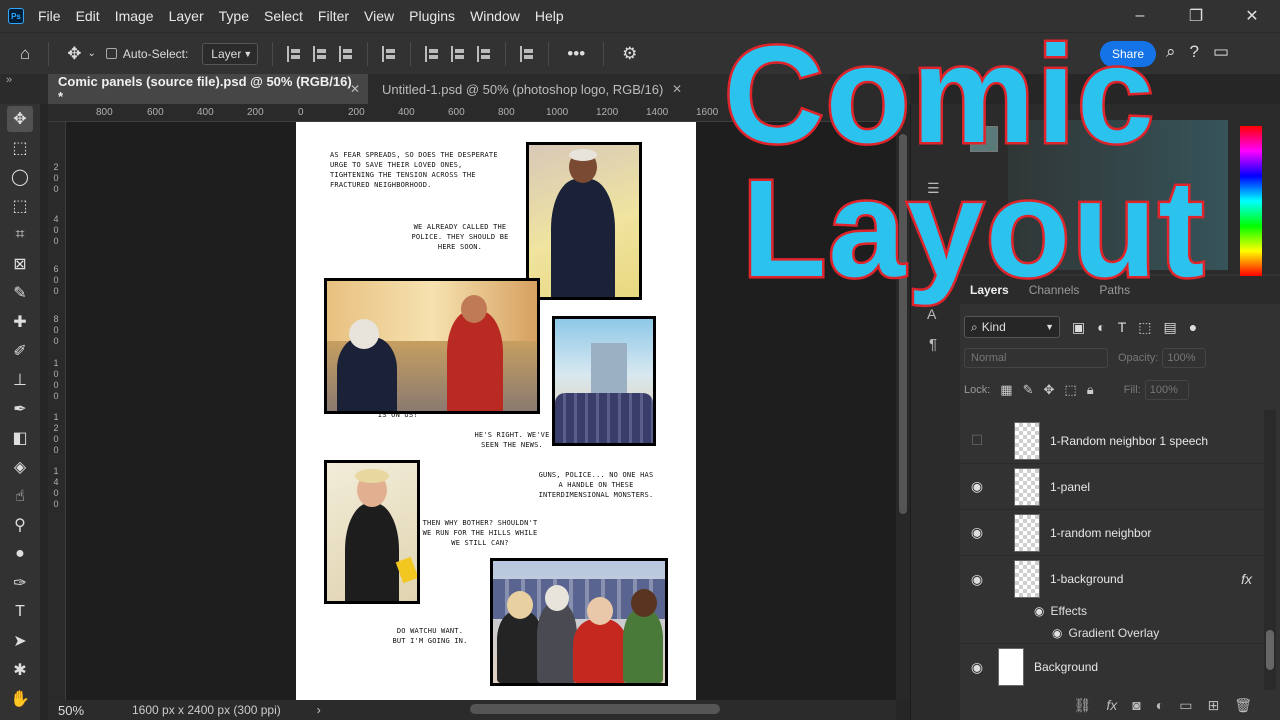  I want to click on align-top-edges-icon, so click(432, 53).